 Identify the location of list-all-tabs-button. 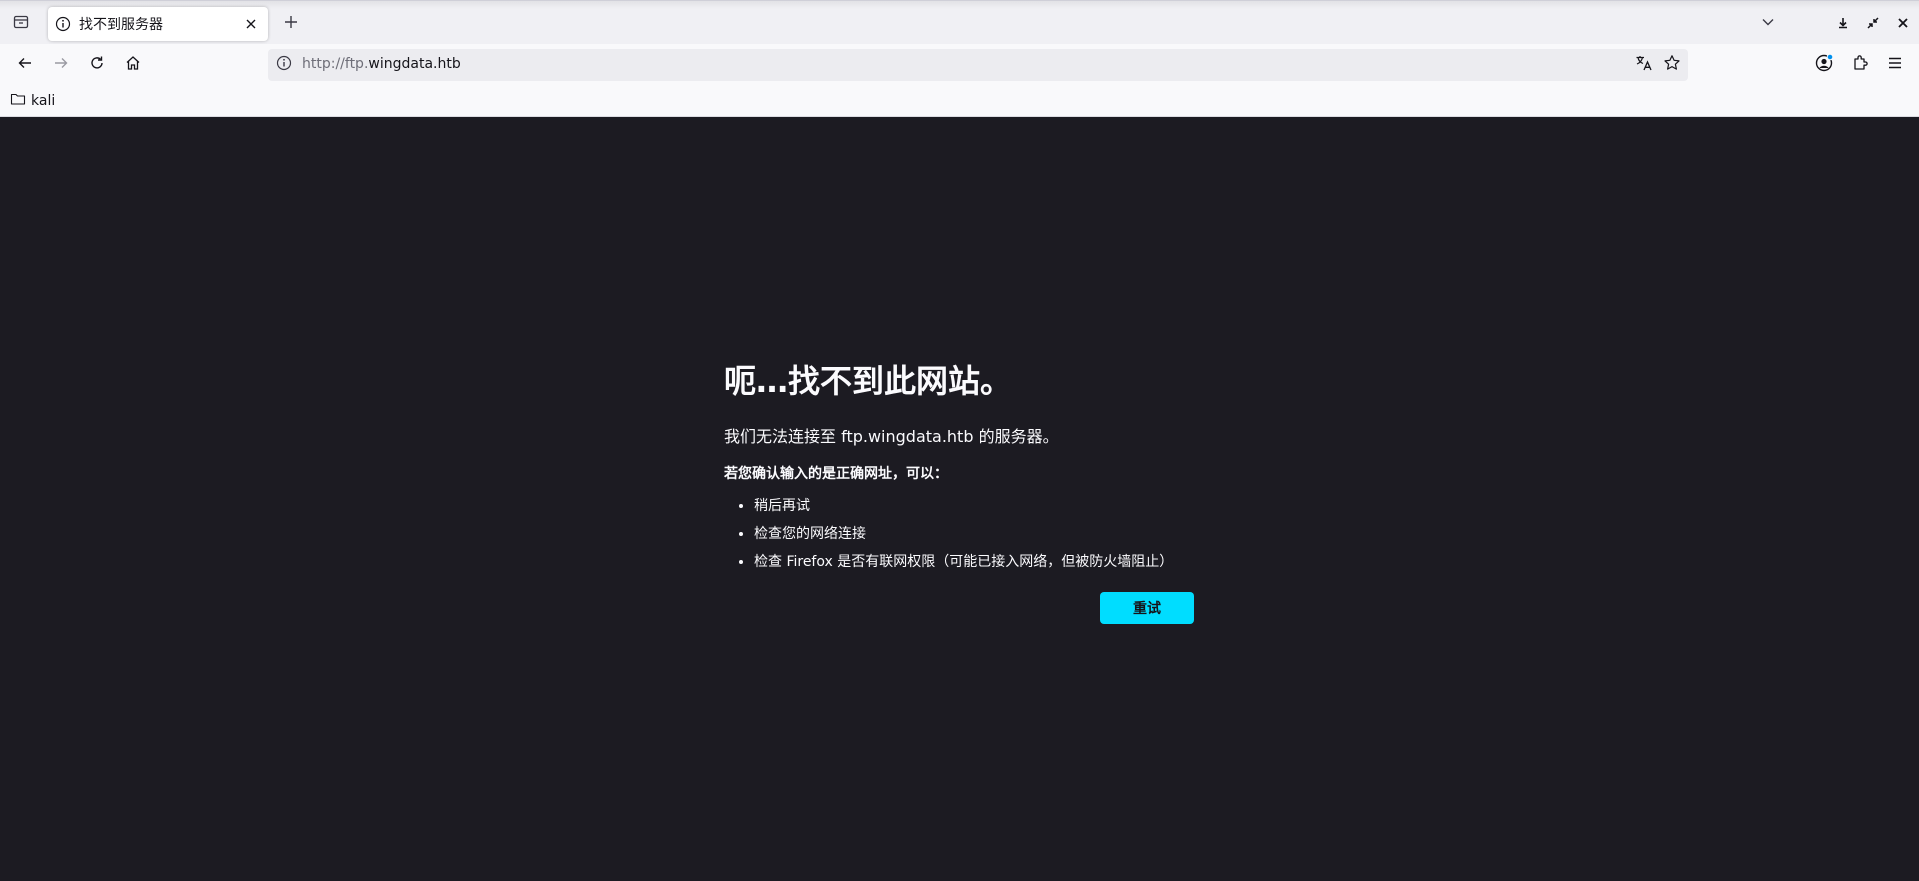
(1768, 23).